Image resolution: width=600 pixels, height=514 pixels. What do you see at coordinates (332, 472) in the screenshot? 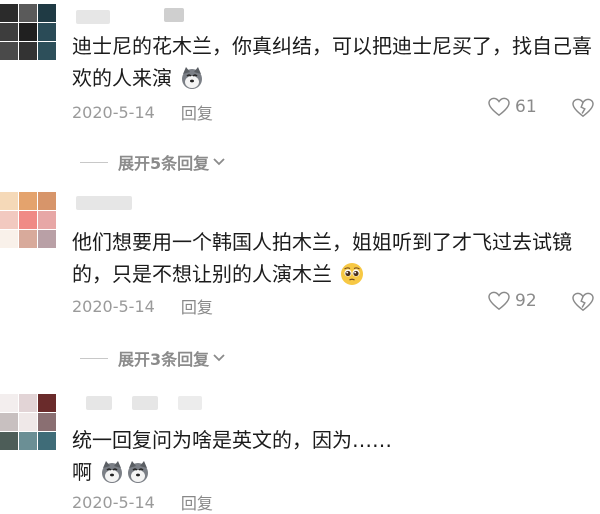
I see `comment-text-line2: 啊` at bounding box center [332, 472].